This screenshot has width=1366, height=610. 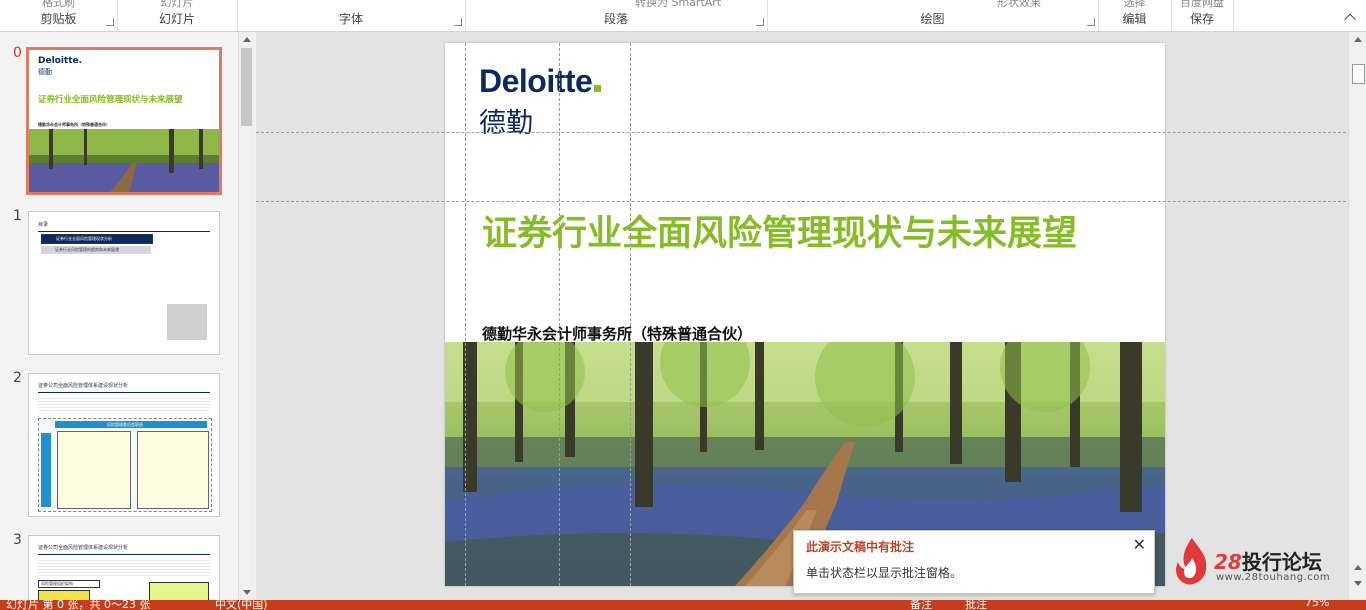 I want to click on ribbon-clipped-label: 百度网盘, so click(x=1202, y=4).